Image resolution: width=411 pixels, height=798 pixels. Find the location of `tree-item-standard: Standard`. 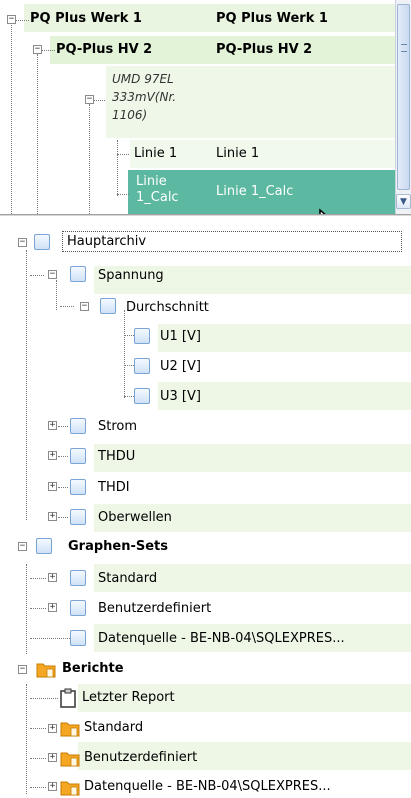

tree-item-standard: Standard is located at coordinates (127, 578).